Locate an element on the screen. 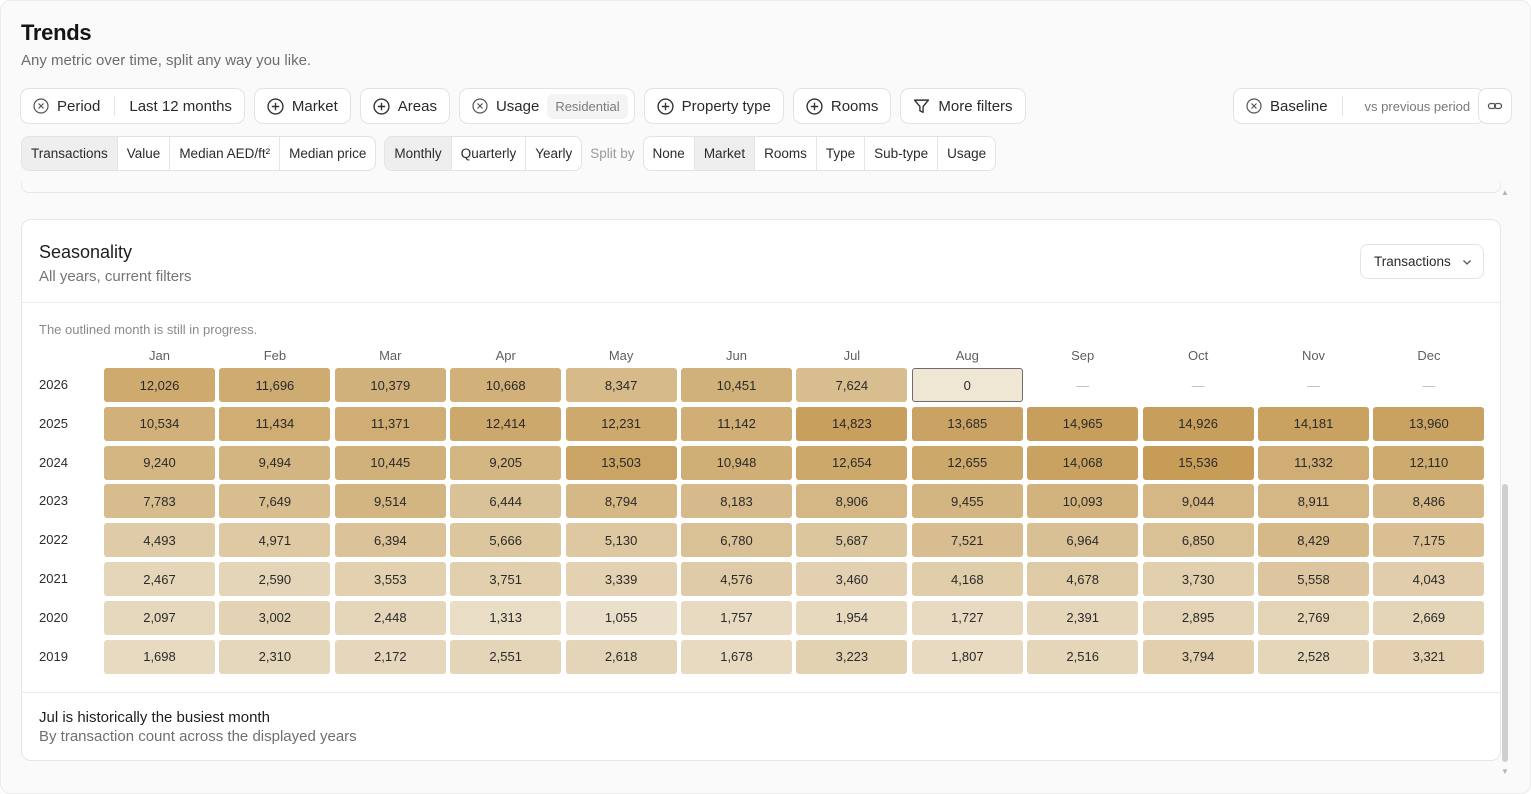 The image size is (1531, 794). heatmap-cell: 8,906 is located at coordinates (852, 501).